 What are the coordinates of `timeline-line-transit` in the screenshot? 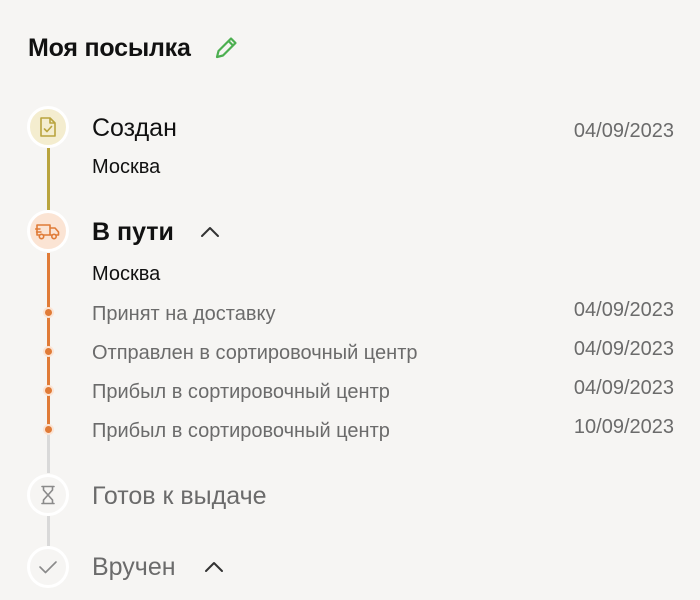 It's located at (48, 343).